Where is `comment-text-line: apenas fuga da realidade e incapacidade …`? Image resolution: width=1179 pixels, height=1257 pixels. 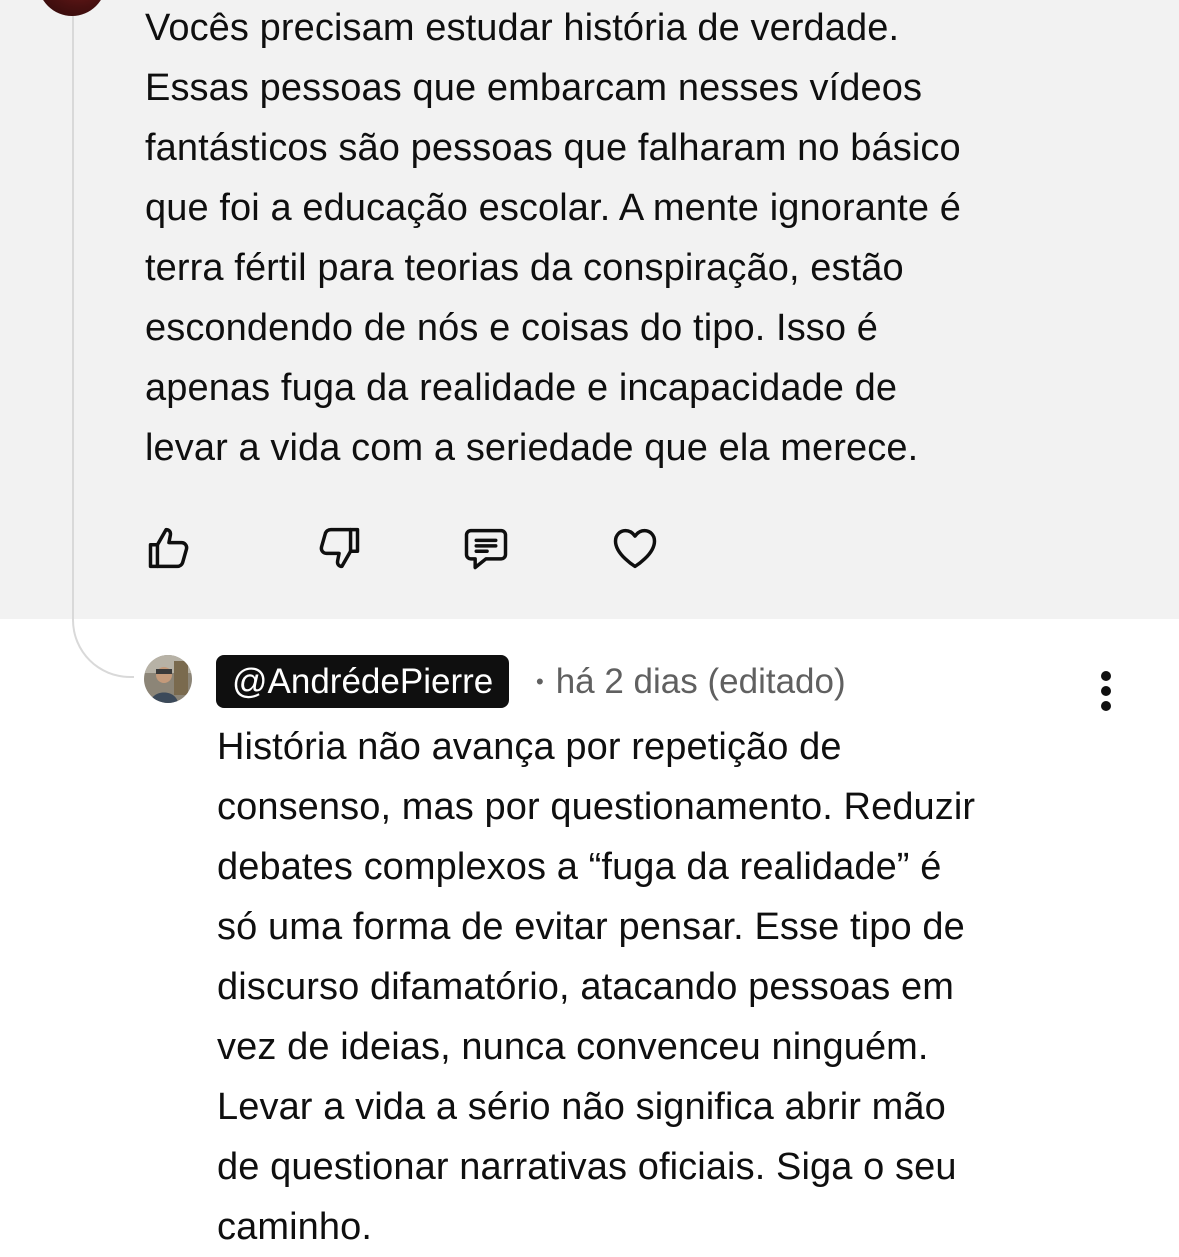
comment-text-line: apenas fuga da realidade e incapacidade … is located at coordinates (521, 388).